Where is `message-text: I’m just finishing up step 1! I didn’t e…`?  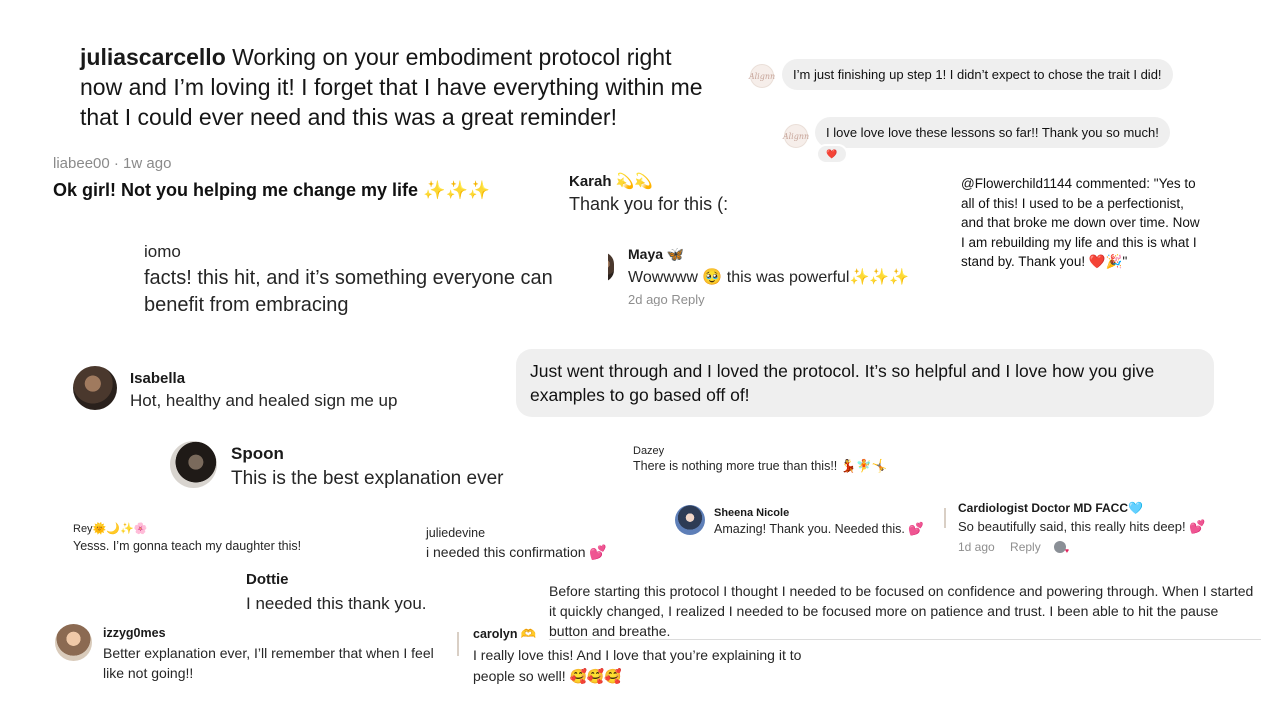
message-text: I’m just finishing up step 1! I didn’t e… is located at coordinates (977, 74).